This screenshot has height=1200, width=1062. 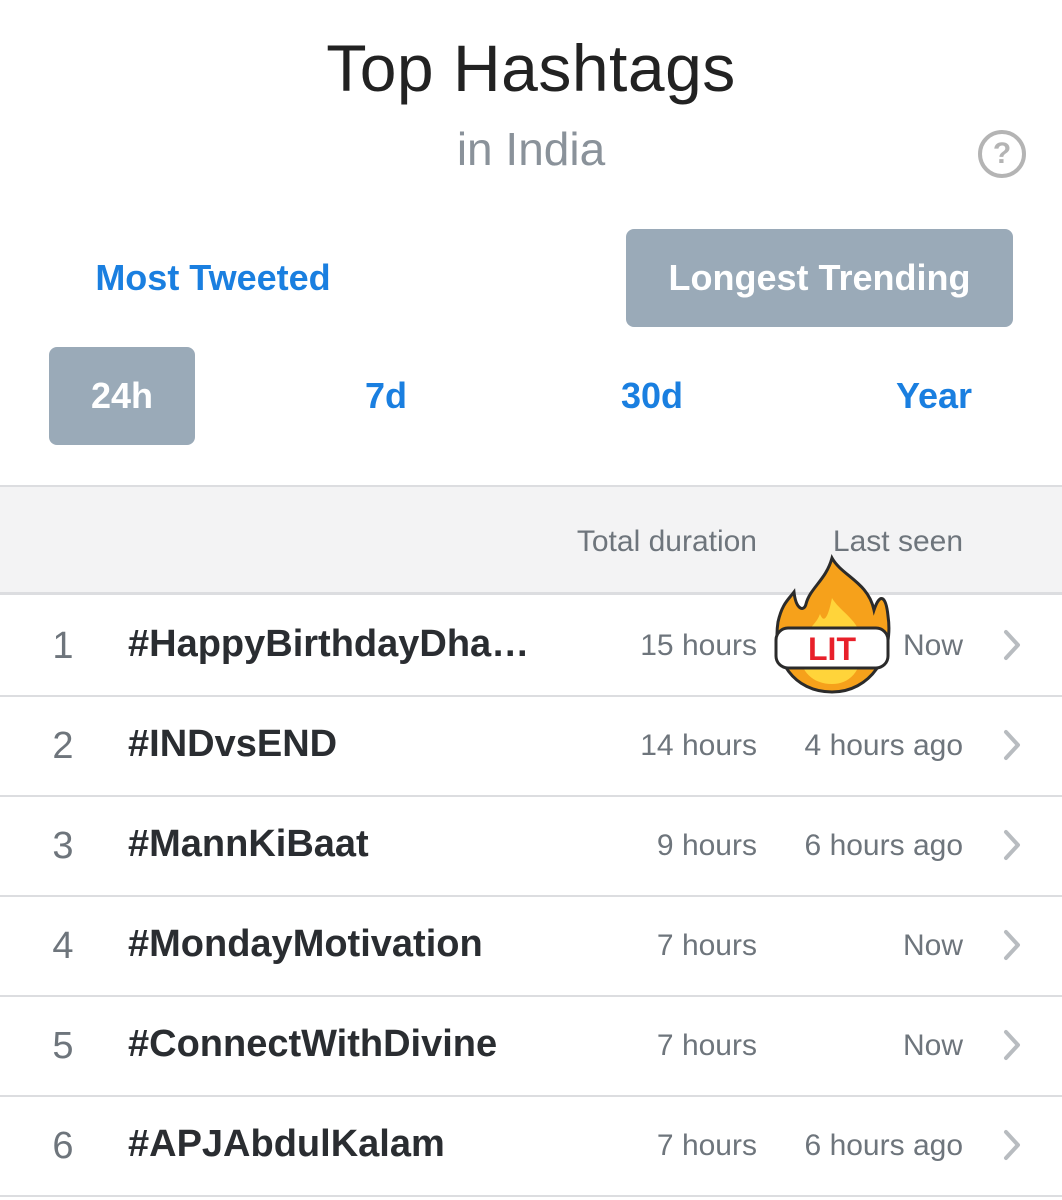 I want to click on table-row: 3 #MannKiBaat 9 hours 6 hours ago, so click(x=531, y=847).